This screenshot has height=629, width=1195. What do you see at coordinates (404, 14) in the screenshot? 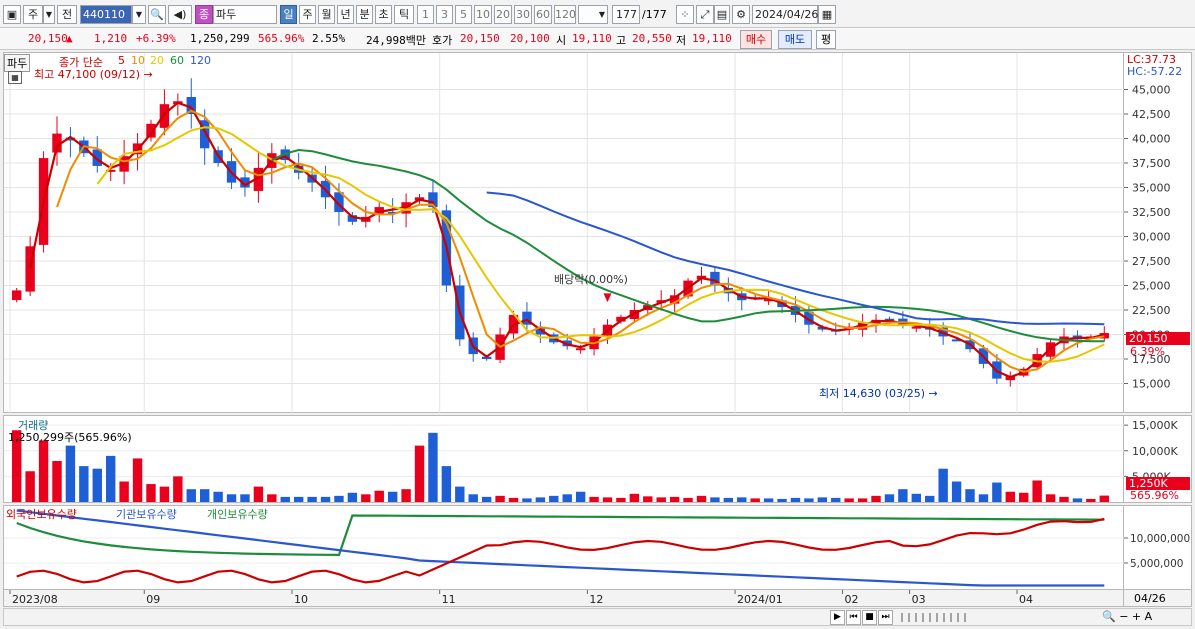
I see `period-tick: 틱` at bounding box center [404, 14].